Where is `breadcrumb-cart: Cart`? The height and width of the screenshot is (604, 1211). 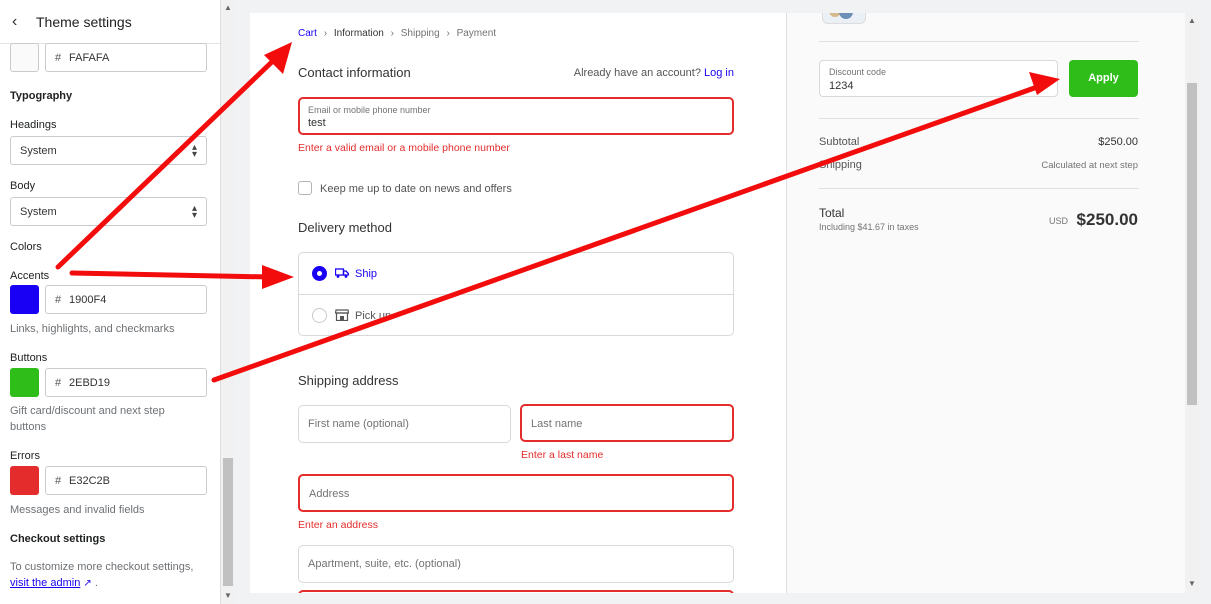 breadcrumb-cart: Cart is located at coordinates (307, 33).